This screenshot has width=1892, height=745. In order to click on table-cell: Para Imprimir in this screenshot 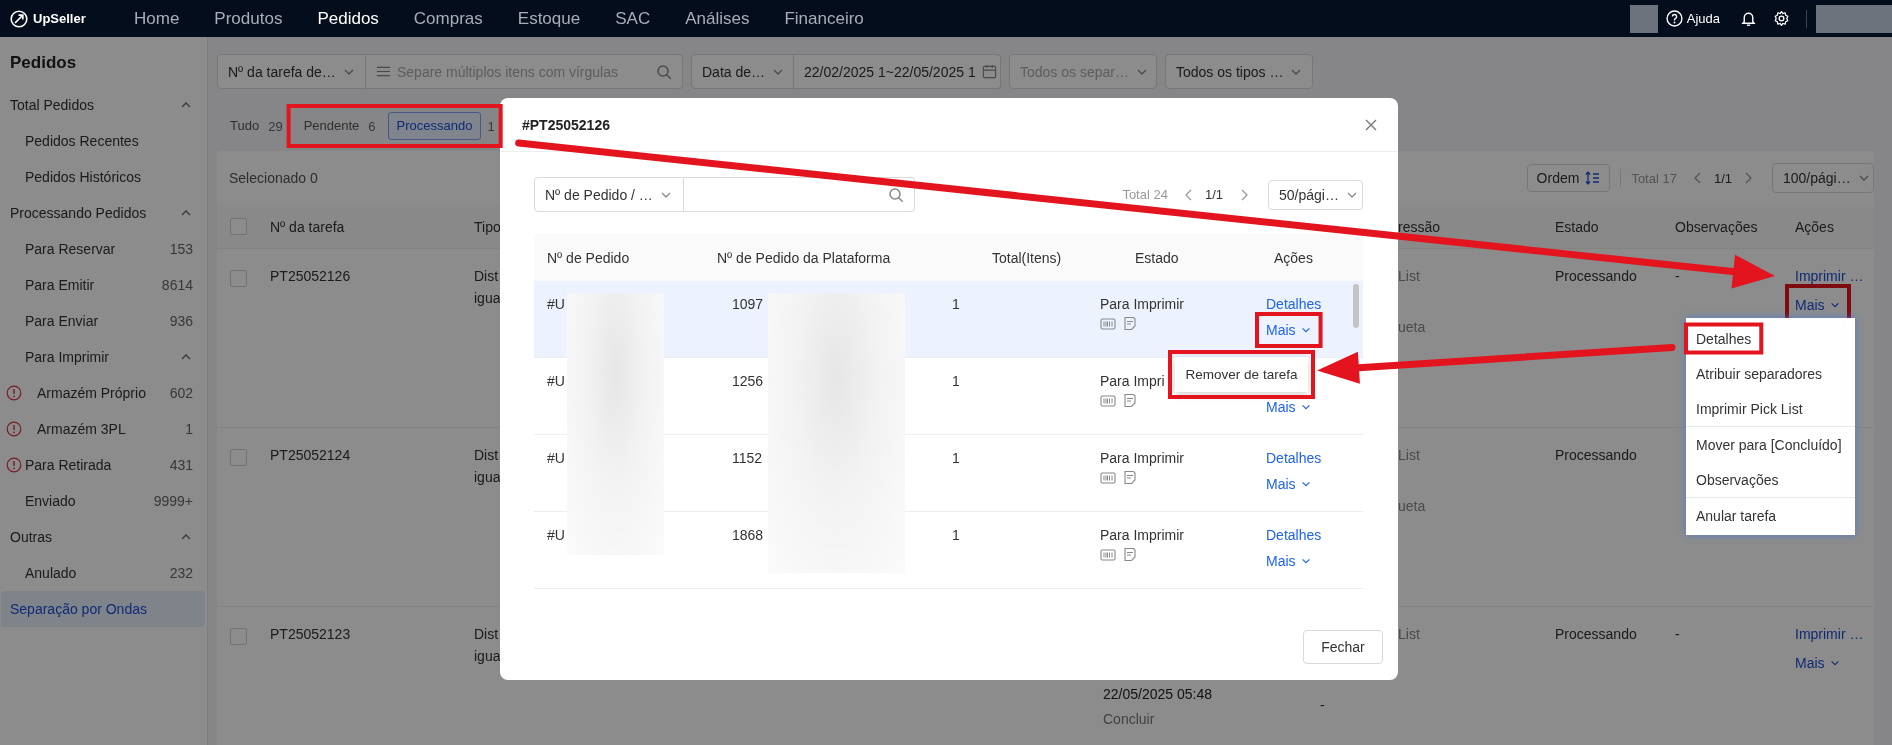, I will do `click(1142, 304)`.